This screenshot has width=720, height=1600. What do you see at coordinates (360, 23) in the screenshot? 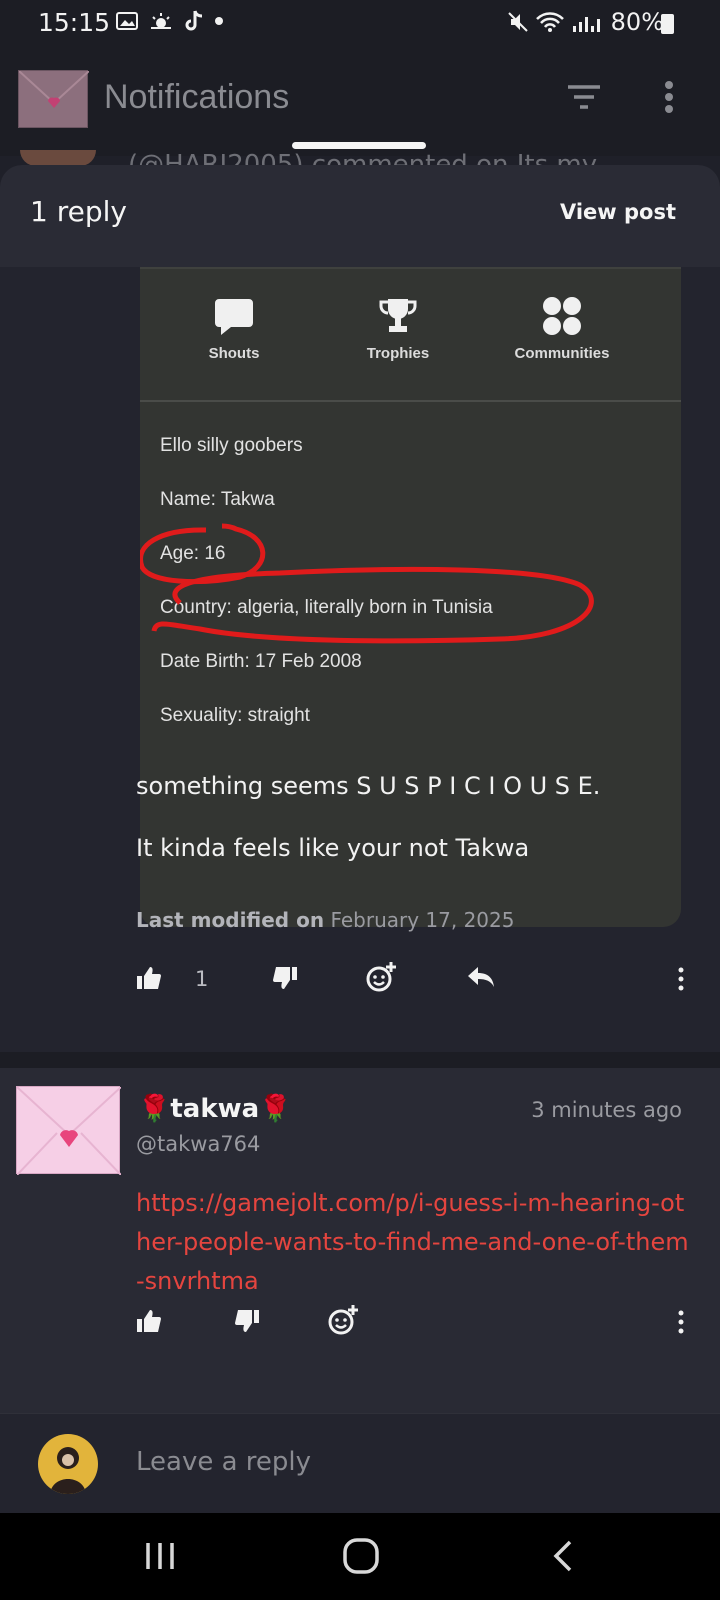
I see `status-bar: 15:15 80%` at bounding box center [360, 23].